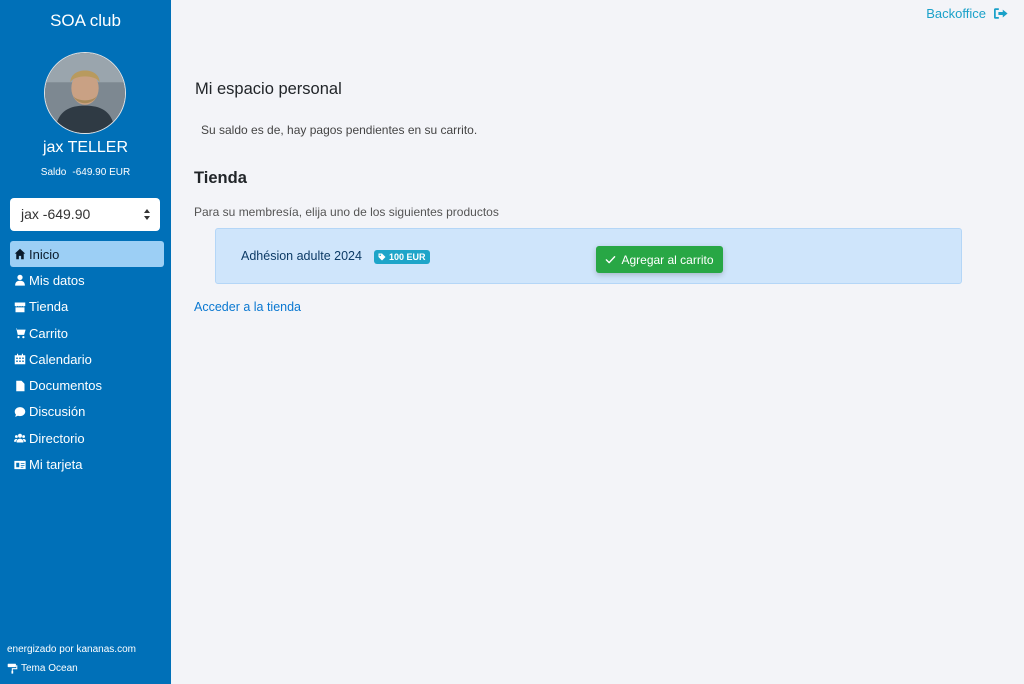 This screenshot has width=1024, height=684. I want to click on add-to-cart-label: Agregar al carrito, so click(667, 259).